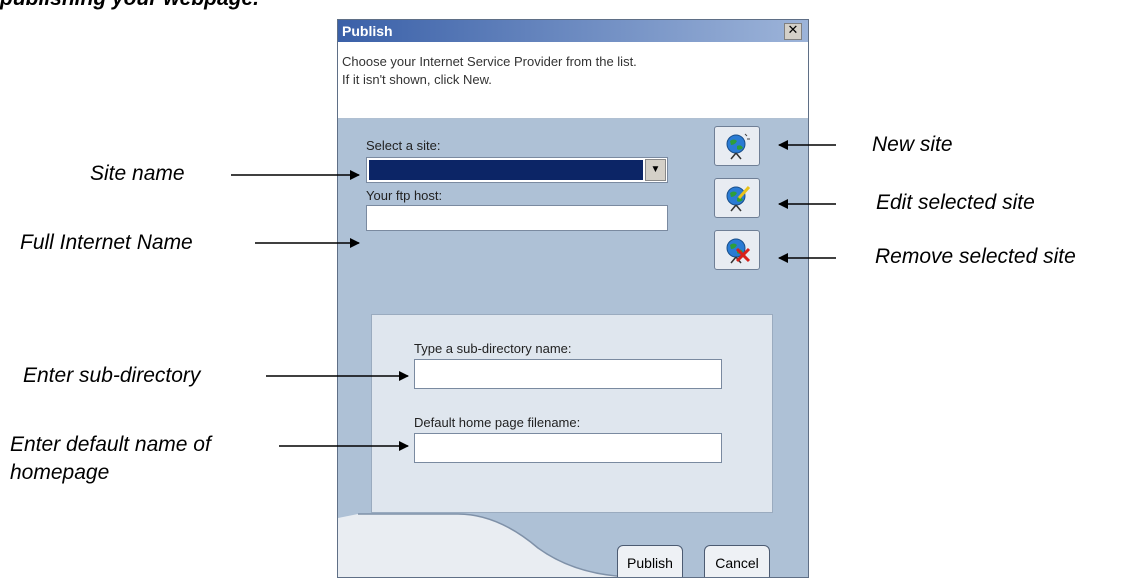 The width and height of the screenshot is (1134, 579). Describe the element at coordinates (367, 31) in the screenshot. I see `dialog-title: Publish` at that location.